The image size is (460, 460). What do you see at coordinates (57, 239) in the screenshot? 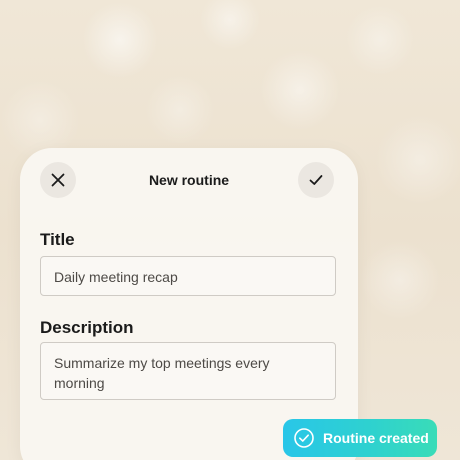
I see `title-label: Title` at bounding box center [57, 239].